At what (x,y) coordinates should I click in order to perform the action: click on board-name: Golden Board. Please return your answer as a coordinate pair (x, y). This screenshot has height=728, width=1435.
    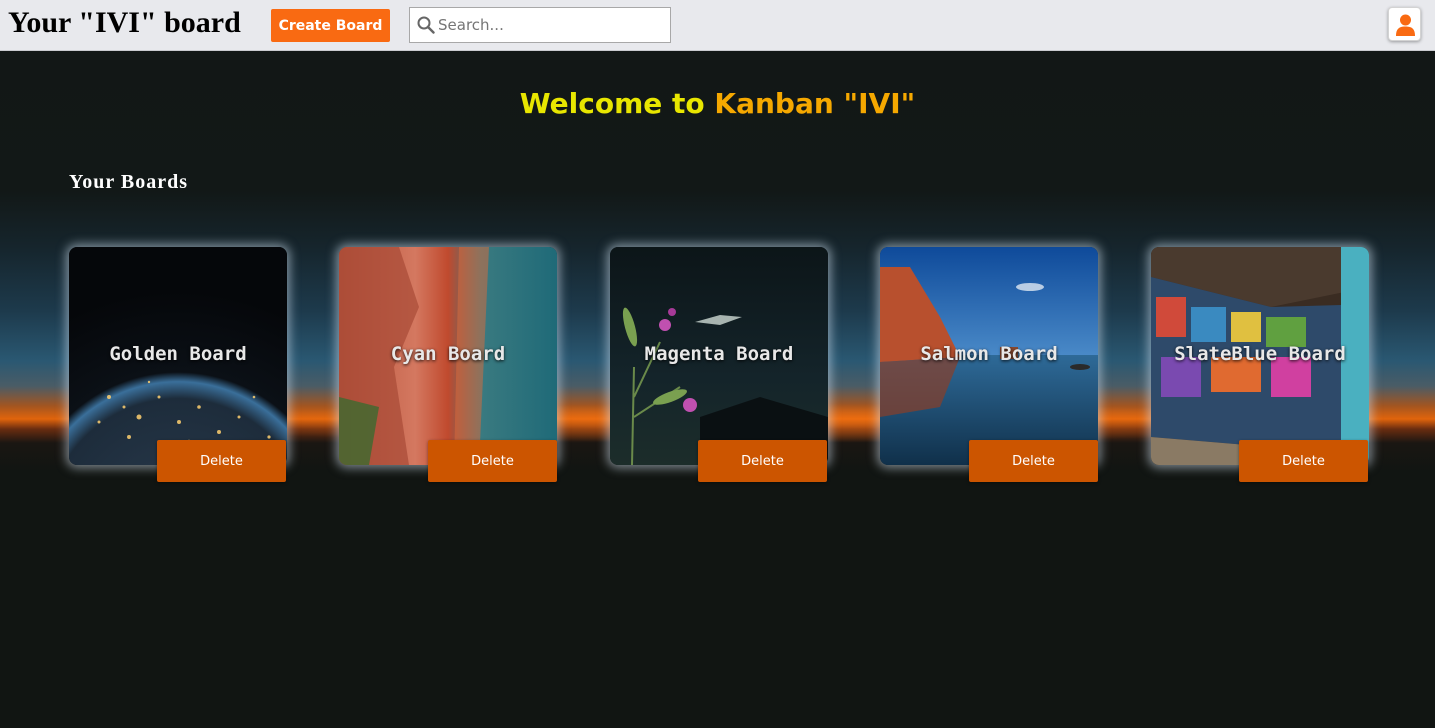
    Looking at the image, I should click on (178, 354).